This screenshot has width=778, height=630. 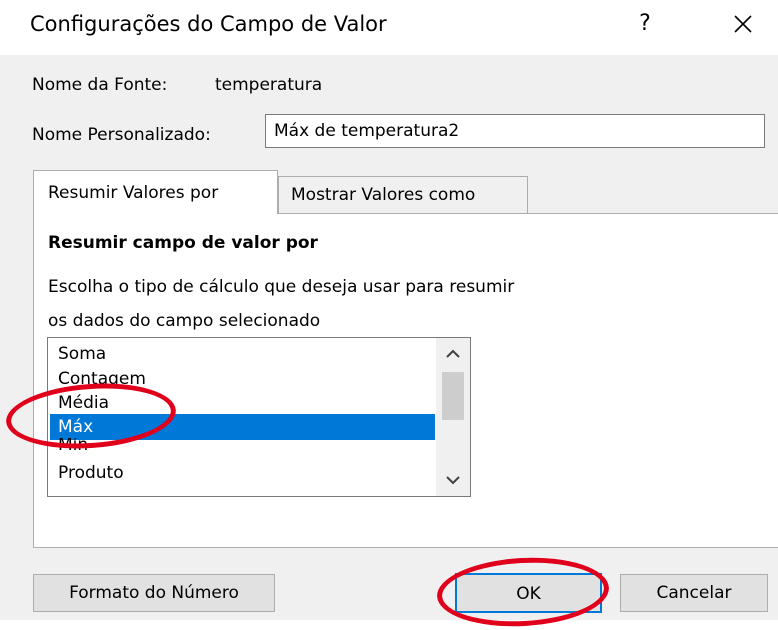 I want to click on scroll-thumb, so click(x=453, y=396).